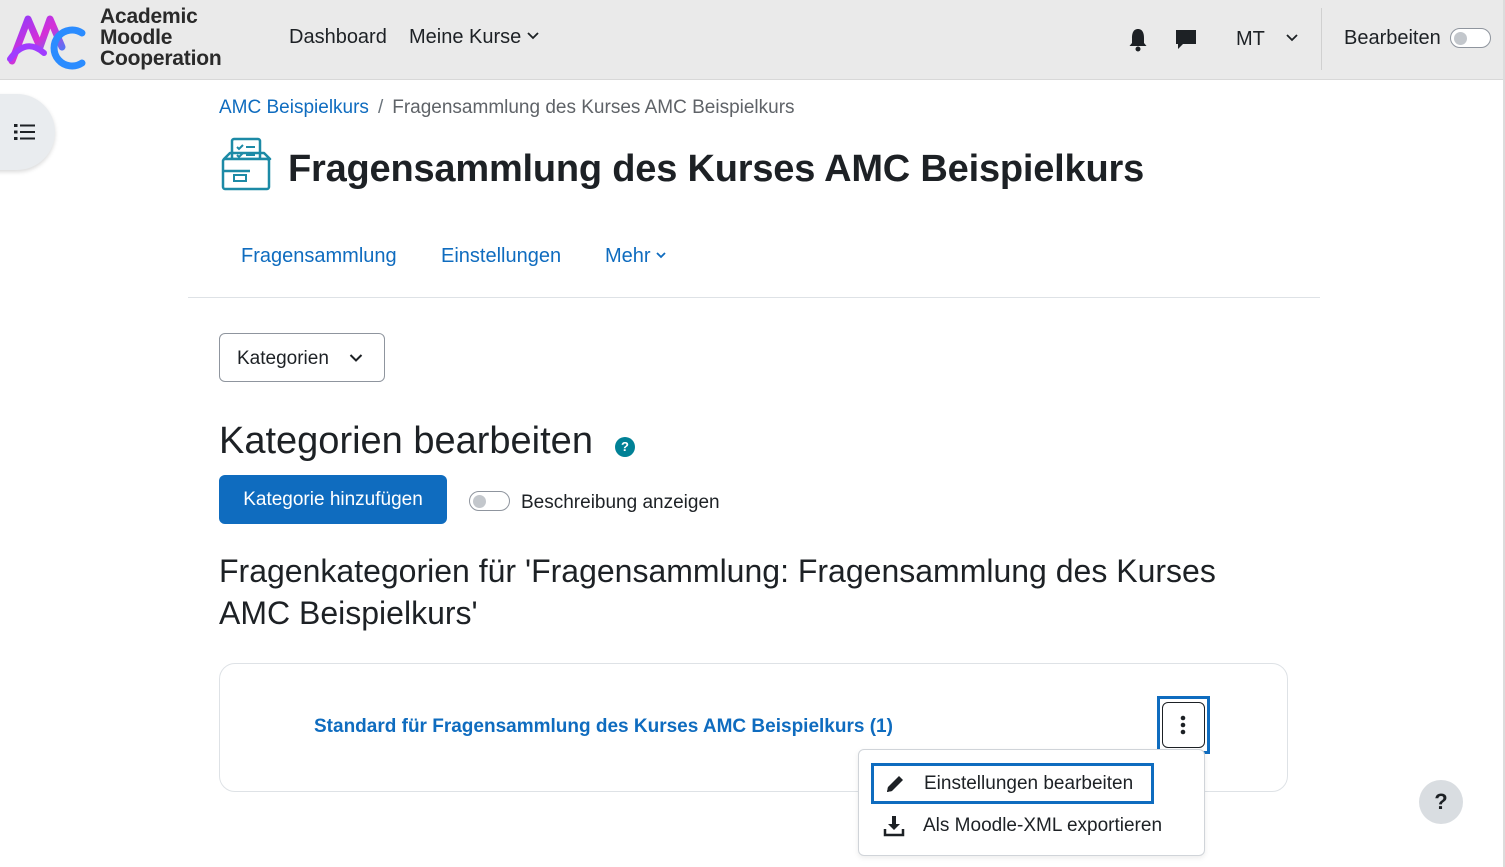 This screenshot has width=1505, height=867. I want to click on category-select-value: Kategorien, so click(283, 358).